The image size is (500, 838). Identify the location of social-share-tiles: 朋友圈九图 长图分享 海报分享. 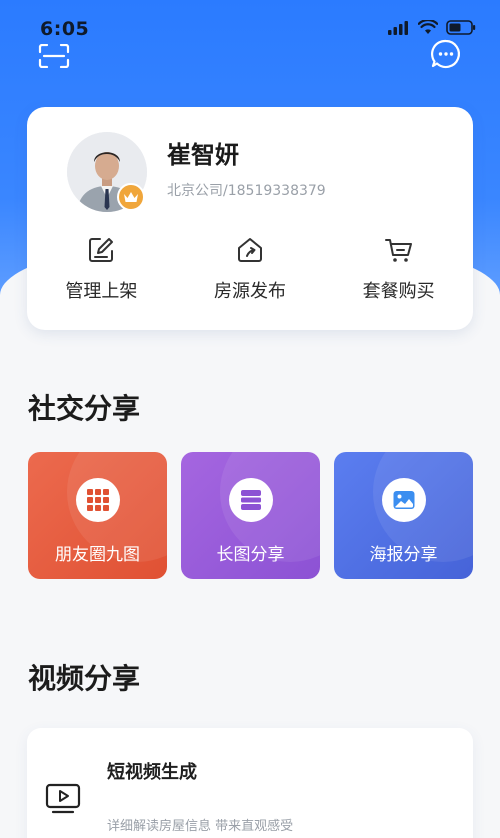
(250, 515).